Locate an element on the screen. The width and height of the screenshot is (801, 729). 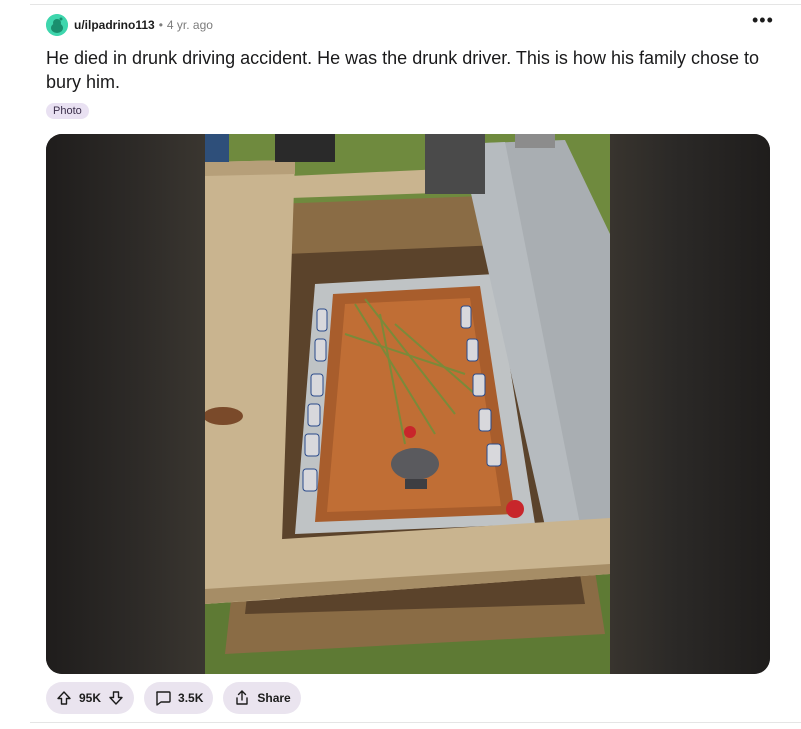
post-age: 4 yr. ago is located at coordinates (189, 25).